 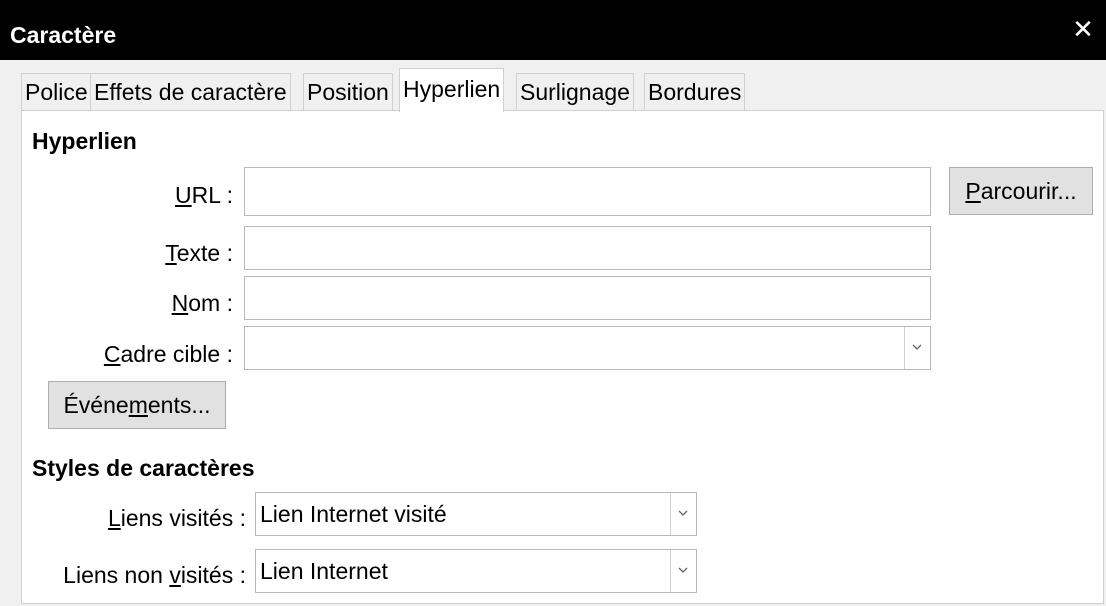 I want to click on close-icon: ✕, so click(x=1083, y=29).